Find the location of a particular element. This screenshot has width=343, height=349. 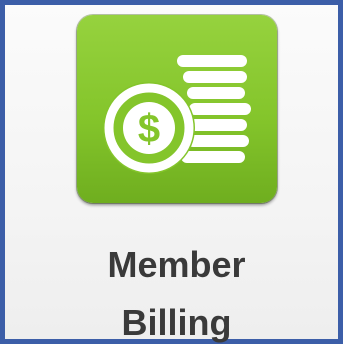

coins-dollar-icon: $ is located at coordinates (177, 114).